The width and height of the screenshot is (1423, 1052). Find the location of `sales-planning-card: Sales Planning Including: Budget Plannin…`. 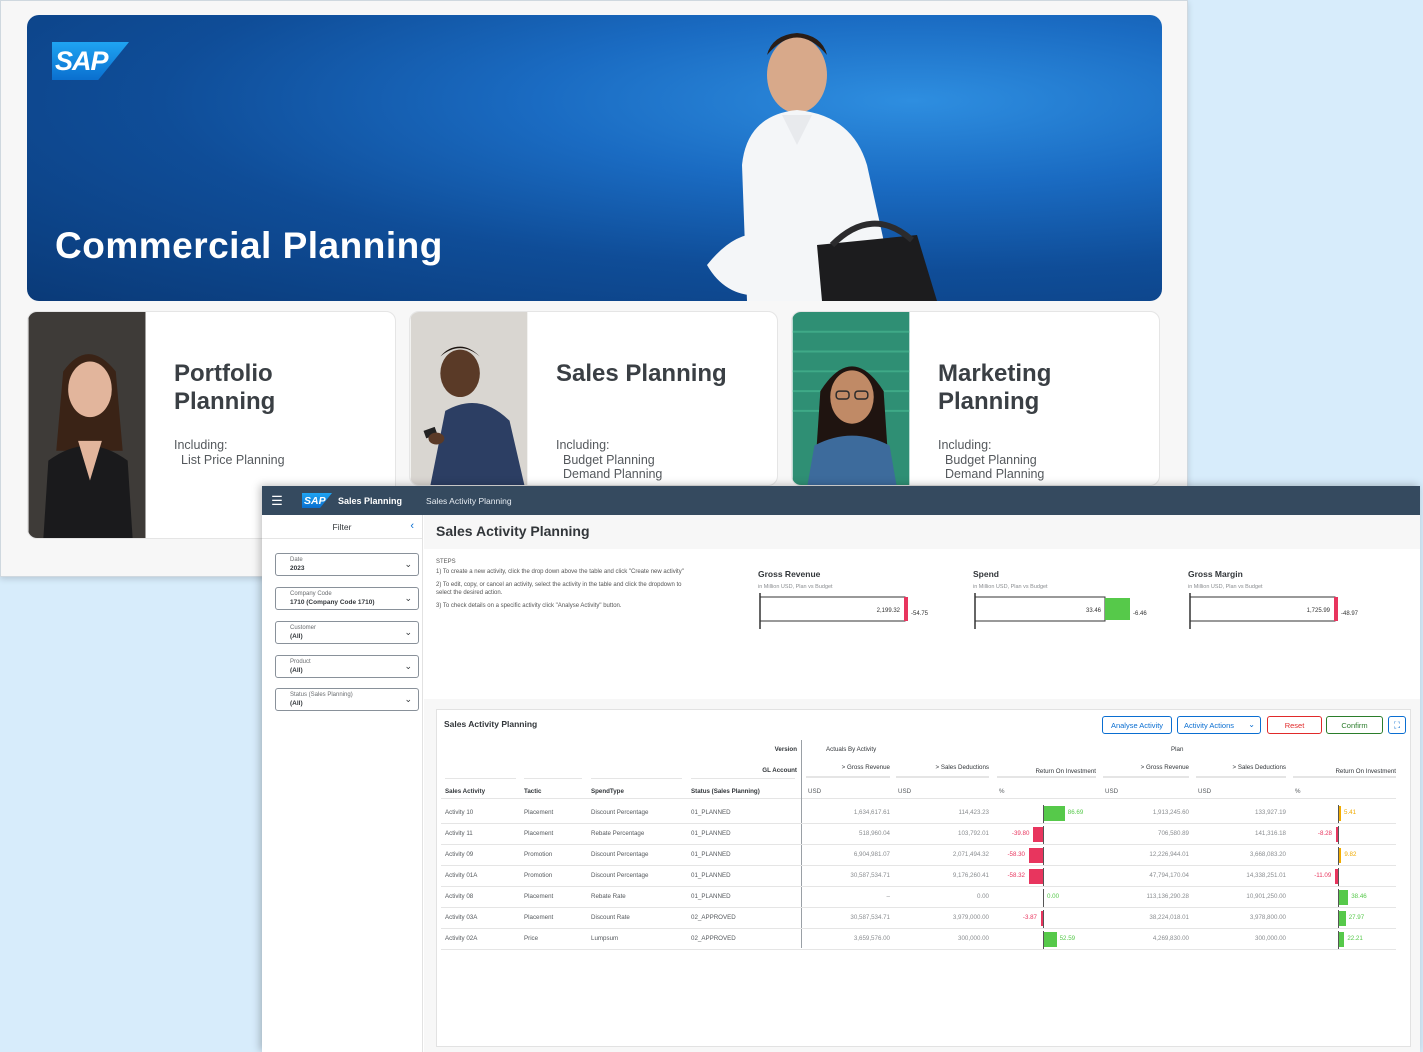

sales-planning-card: Sales Planning Including: Budget Plannin… is located at coordinates (593, 398).